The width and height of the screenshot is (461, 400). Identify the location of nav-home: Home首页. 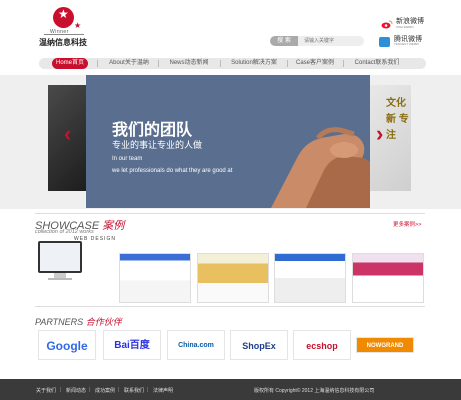
(70, 63).